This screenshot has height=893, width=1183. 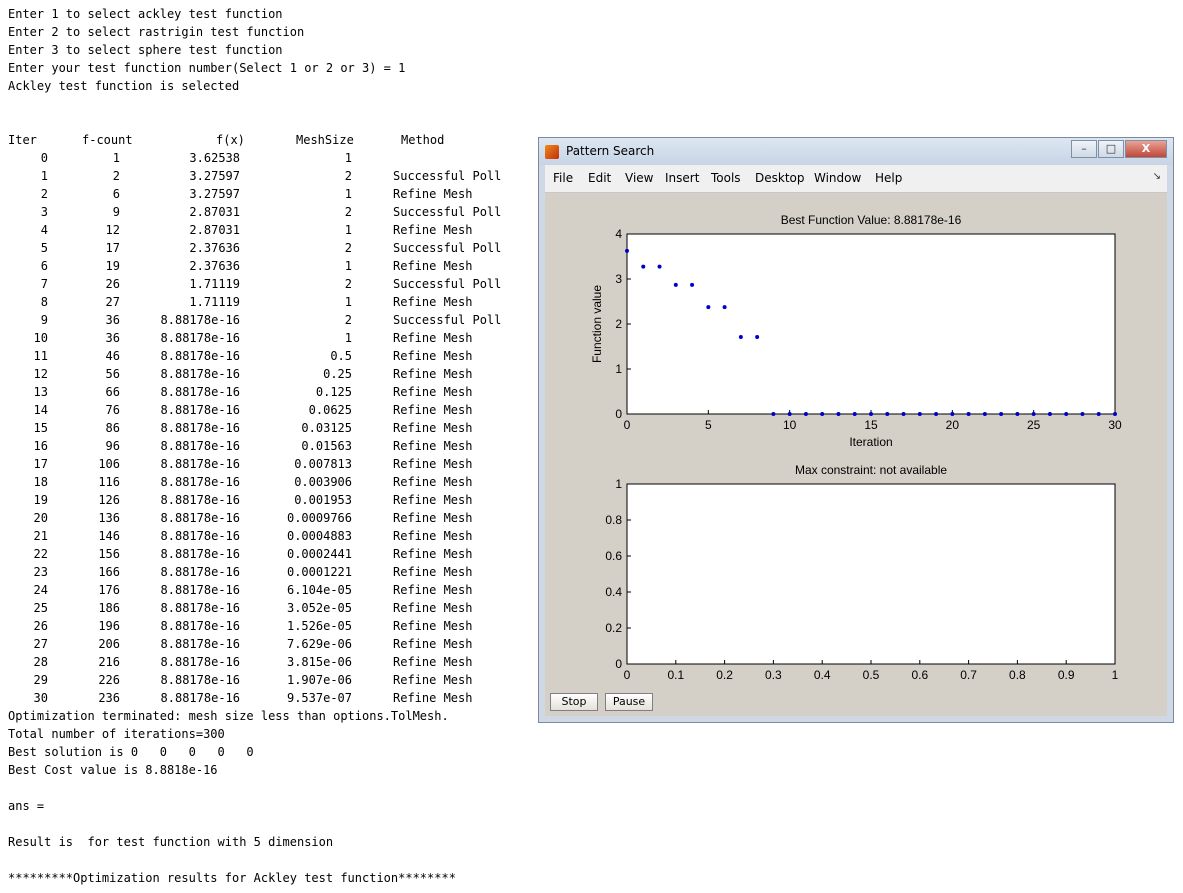 What do you see at coordinates (1111, 149) in the screenshot?
I see `maximize-button: □` at bounding box center [1111, 149].